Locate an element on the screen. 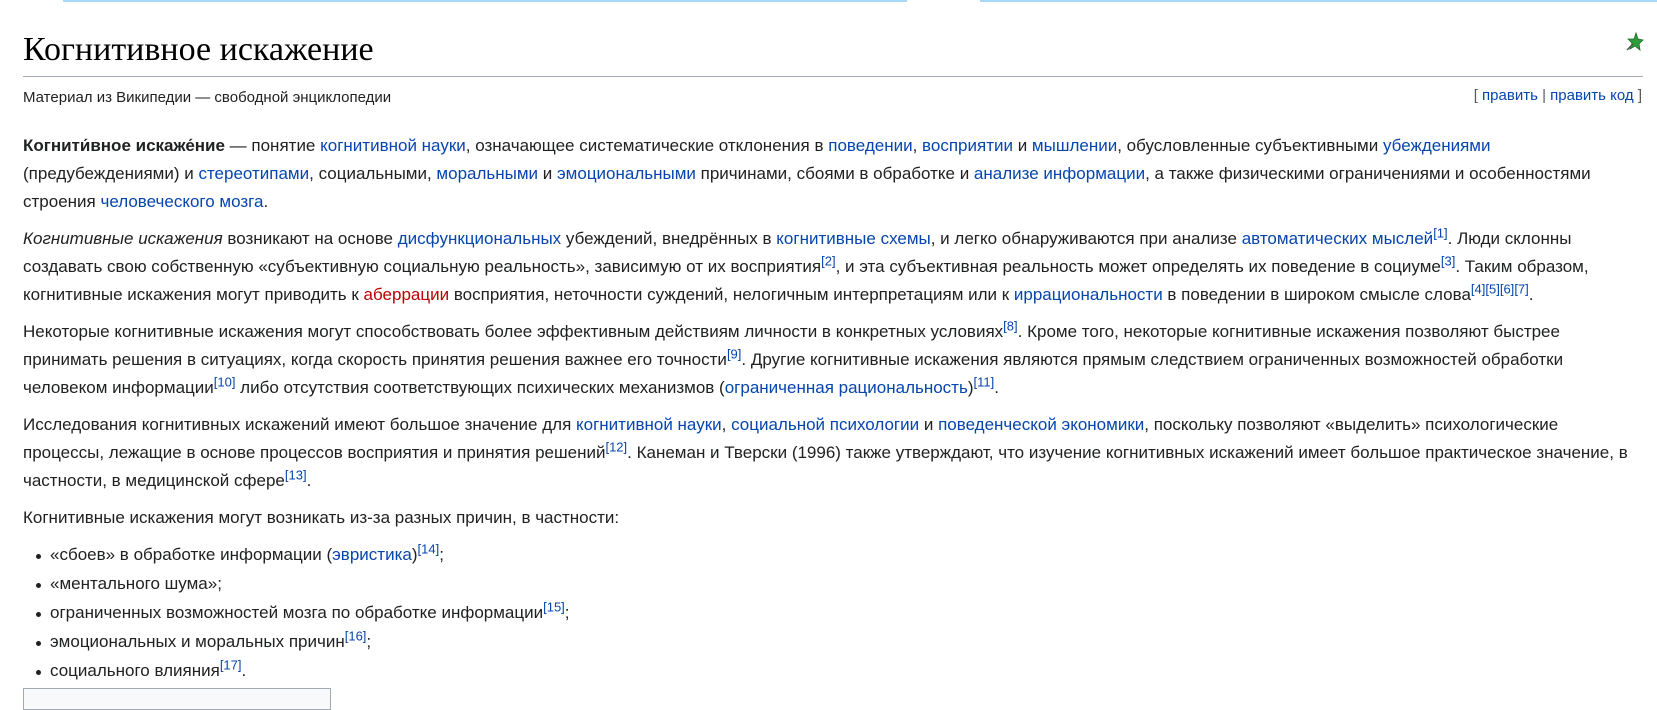 This screenshot has width=1657, height=710. link-cognitive-science-2: когнитивной науки is located at coordinates (649, 424).